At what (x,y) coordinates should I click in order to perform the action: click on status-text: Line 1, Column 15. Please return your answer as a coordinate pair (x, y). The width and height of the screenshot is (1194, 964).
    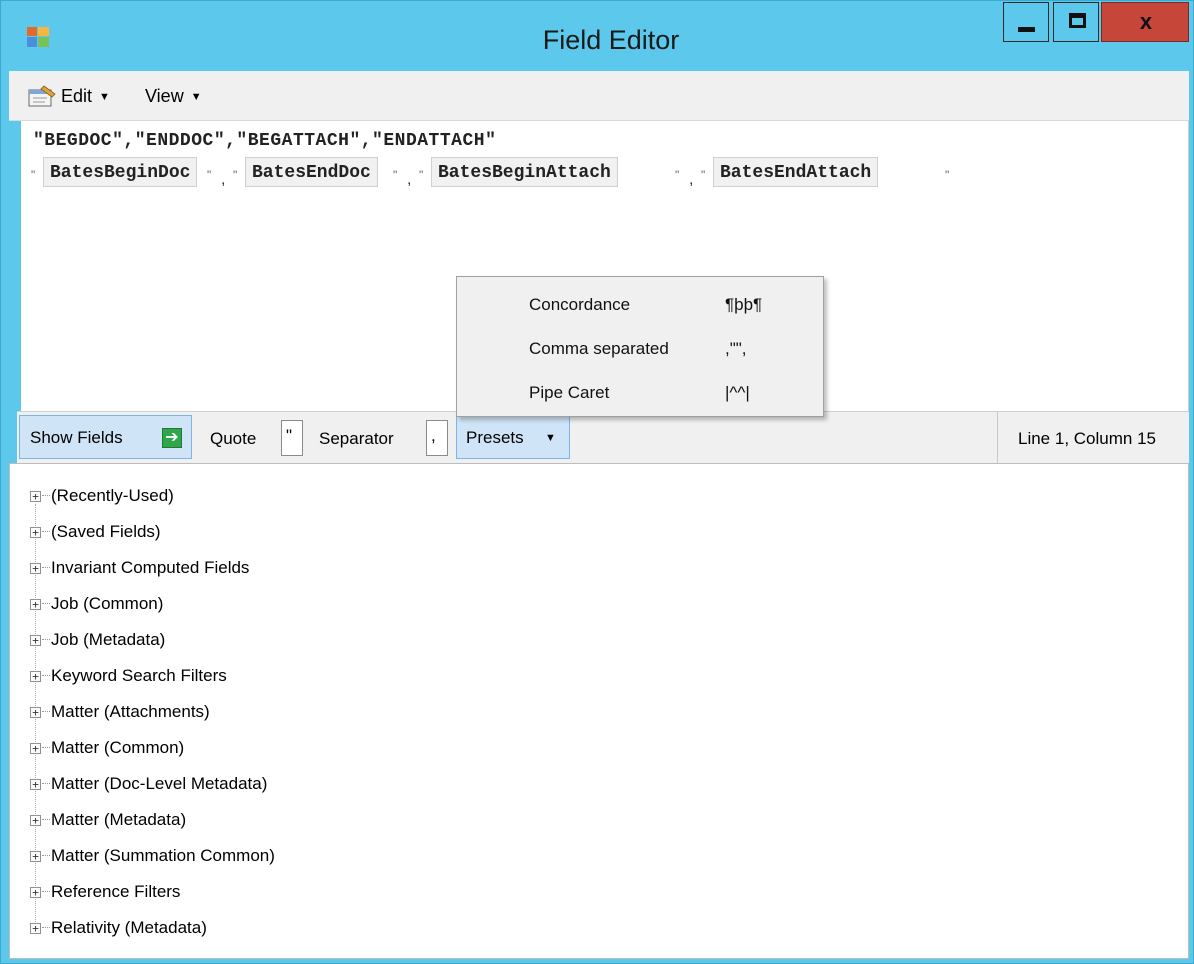
    Looking at the image, I should click on (1087, 438).